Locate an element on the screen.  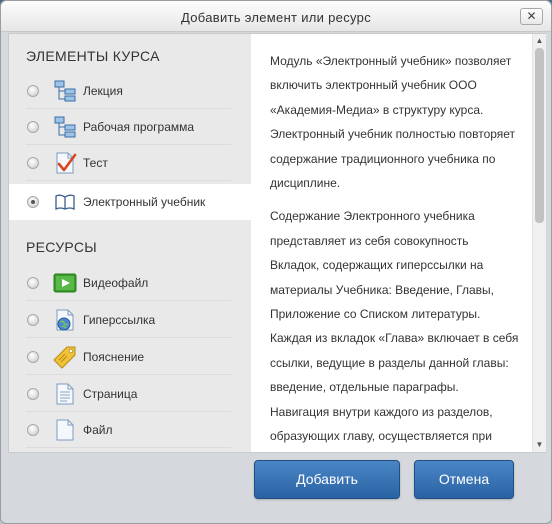
file-icon is located at coordinates (65, 429).